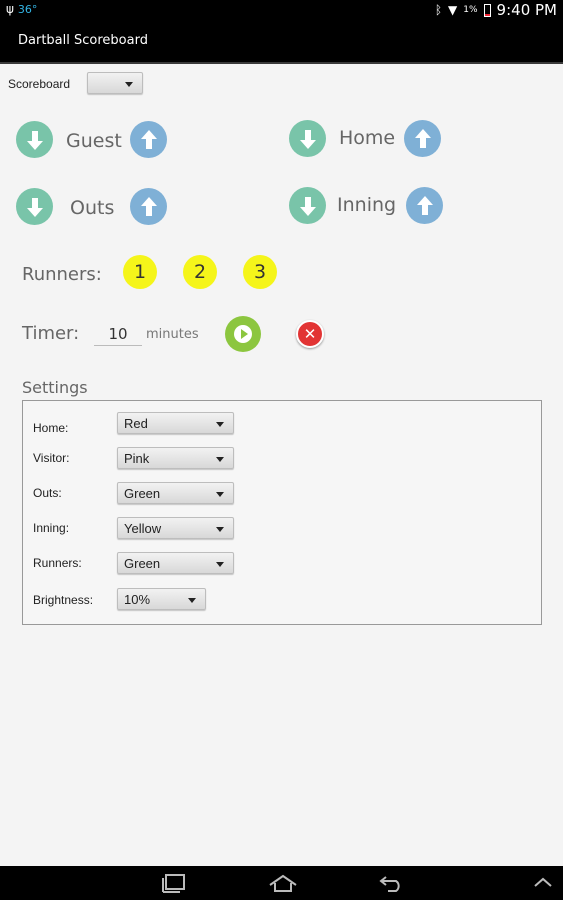 Image resolution: width=563 pixels, height=900 pixels. What do you see at coordinates (142, 493) in the screenshot?
I see `outs-color-value: Green` at bounding box center [142, 493].